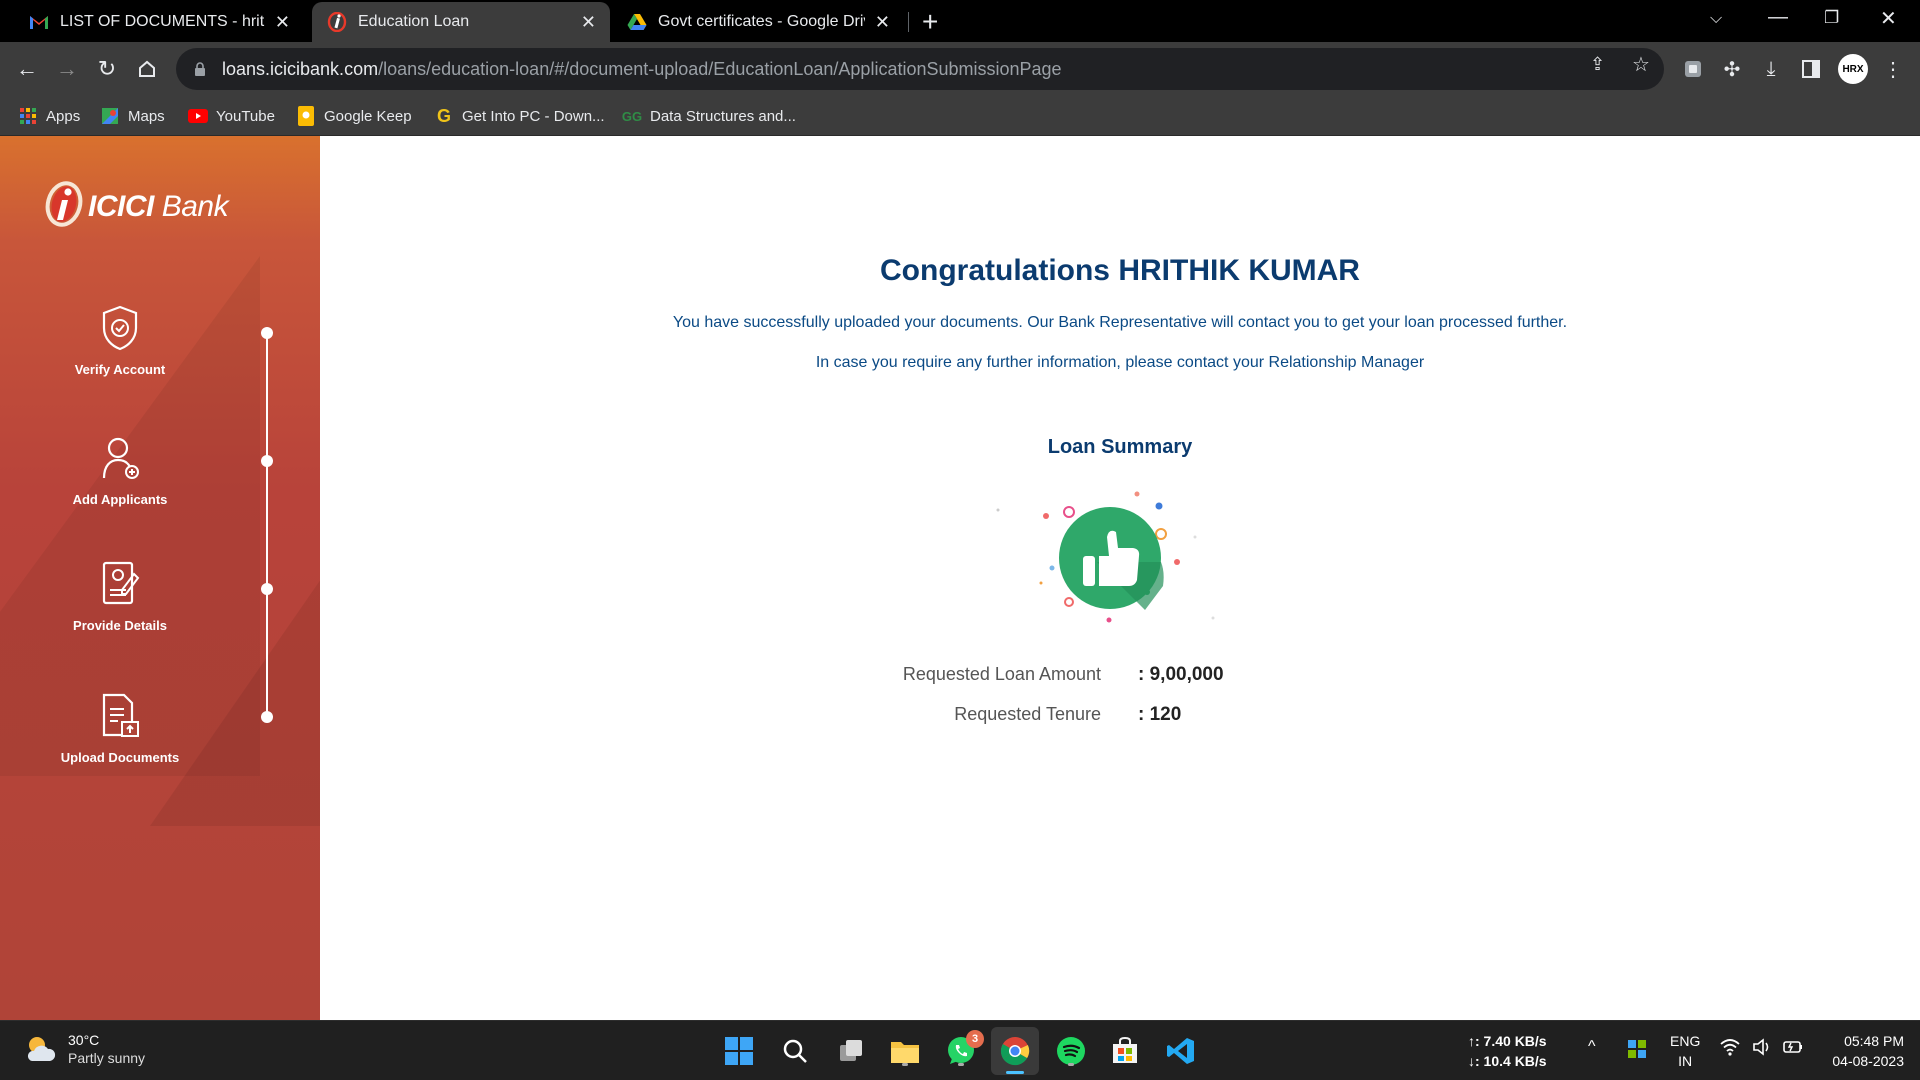 The height and width of the screenshot is (1080, 1920). What do you see at coordinates (1071, 1051) in the screenshot?
I see `spotify-icon` at bounding box center [1071, 1051].